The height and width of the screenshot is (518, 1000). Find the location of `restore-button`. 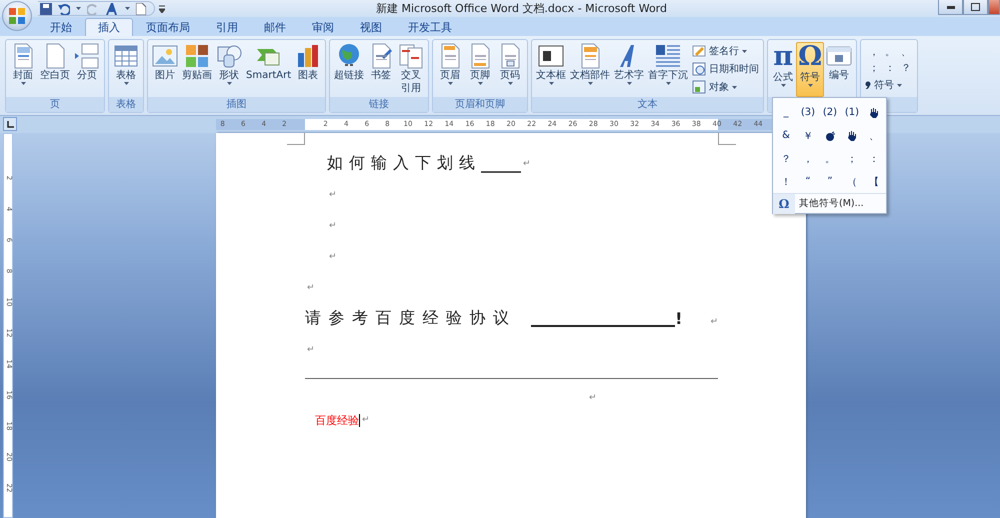

restore-button is located at coordinates (975, 7).